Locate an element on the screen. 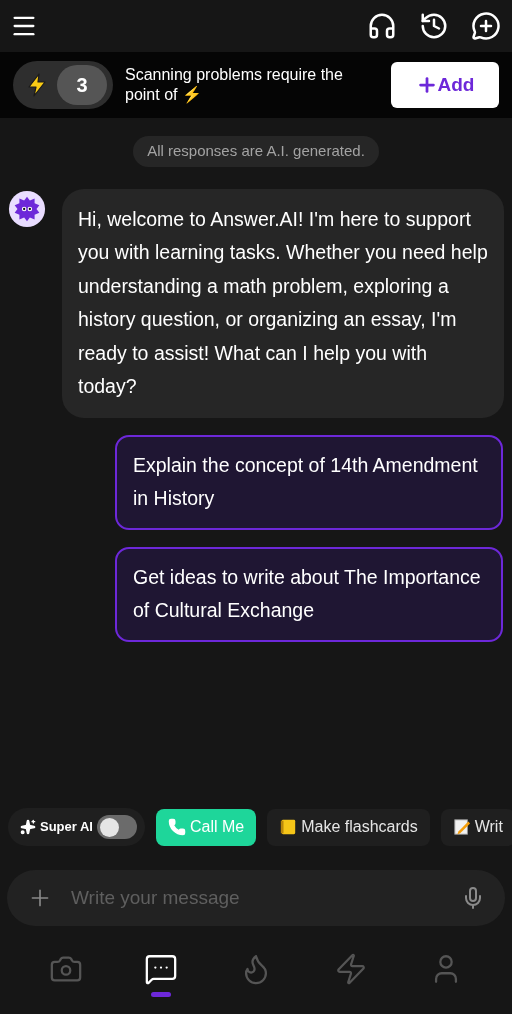 The height and width of the screenshot is (1014, 512). new-chat-icon is located at coordinates (486, 26).